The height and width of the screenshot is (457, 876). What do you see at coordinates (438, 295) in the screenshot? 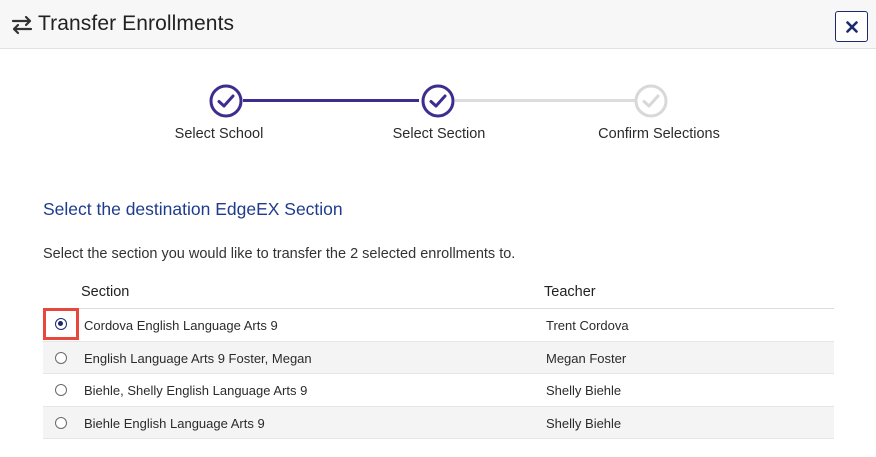
I see `table-header: Section Teacher` at bounding box center [438, 295].